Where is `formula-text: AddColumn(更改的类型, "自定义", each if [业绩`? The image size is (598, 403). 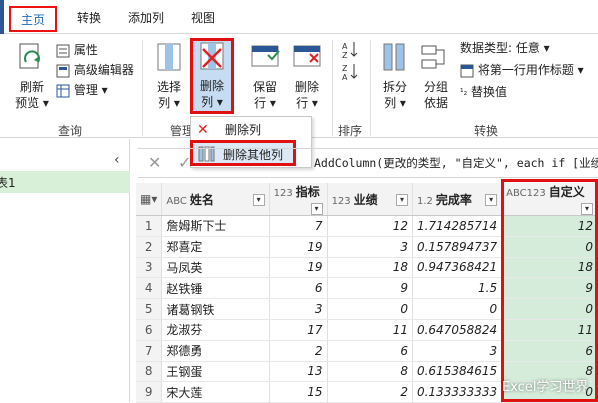
formula-text: AddColumn(更改的类型, "自定义", each if [业绩 is located at coordinates (456, 163).